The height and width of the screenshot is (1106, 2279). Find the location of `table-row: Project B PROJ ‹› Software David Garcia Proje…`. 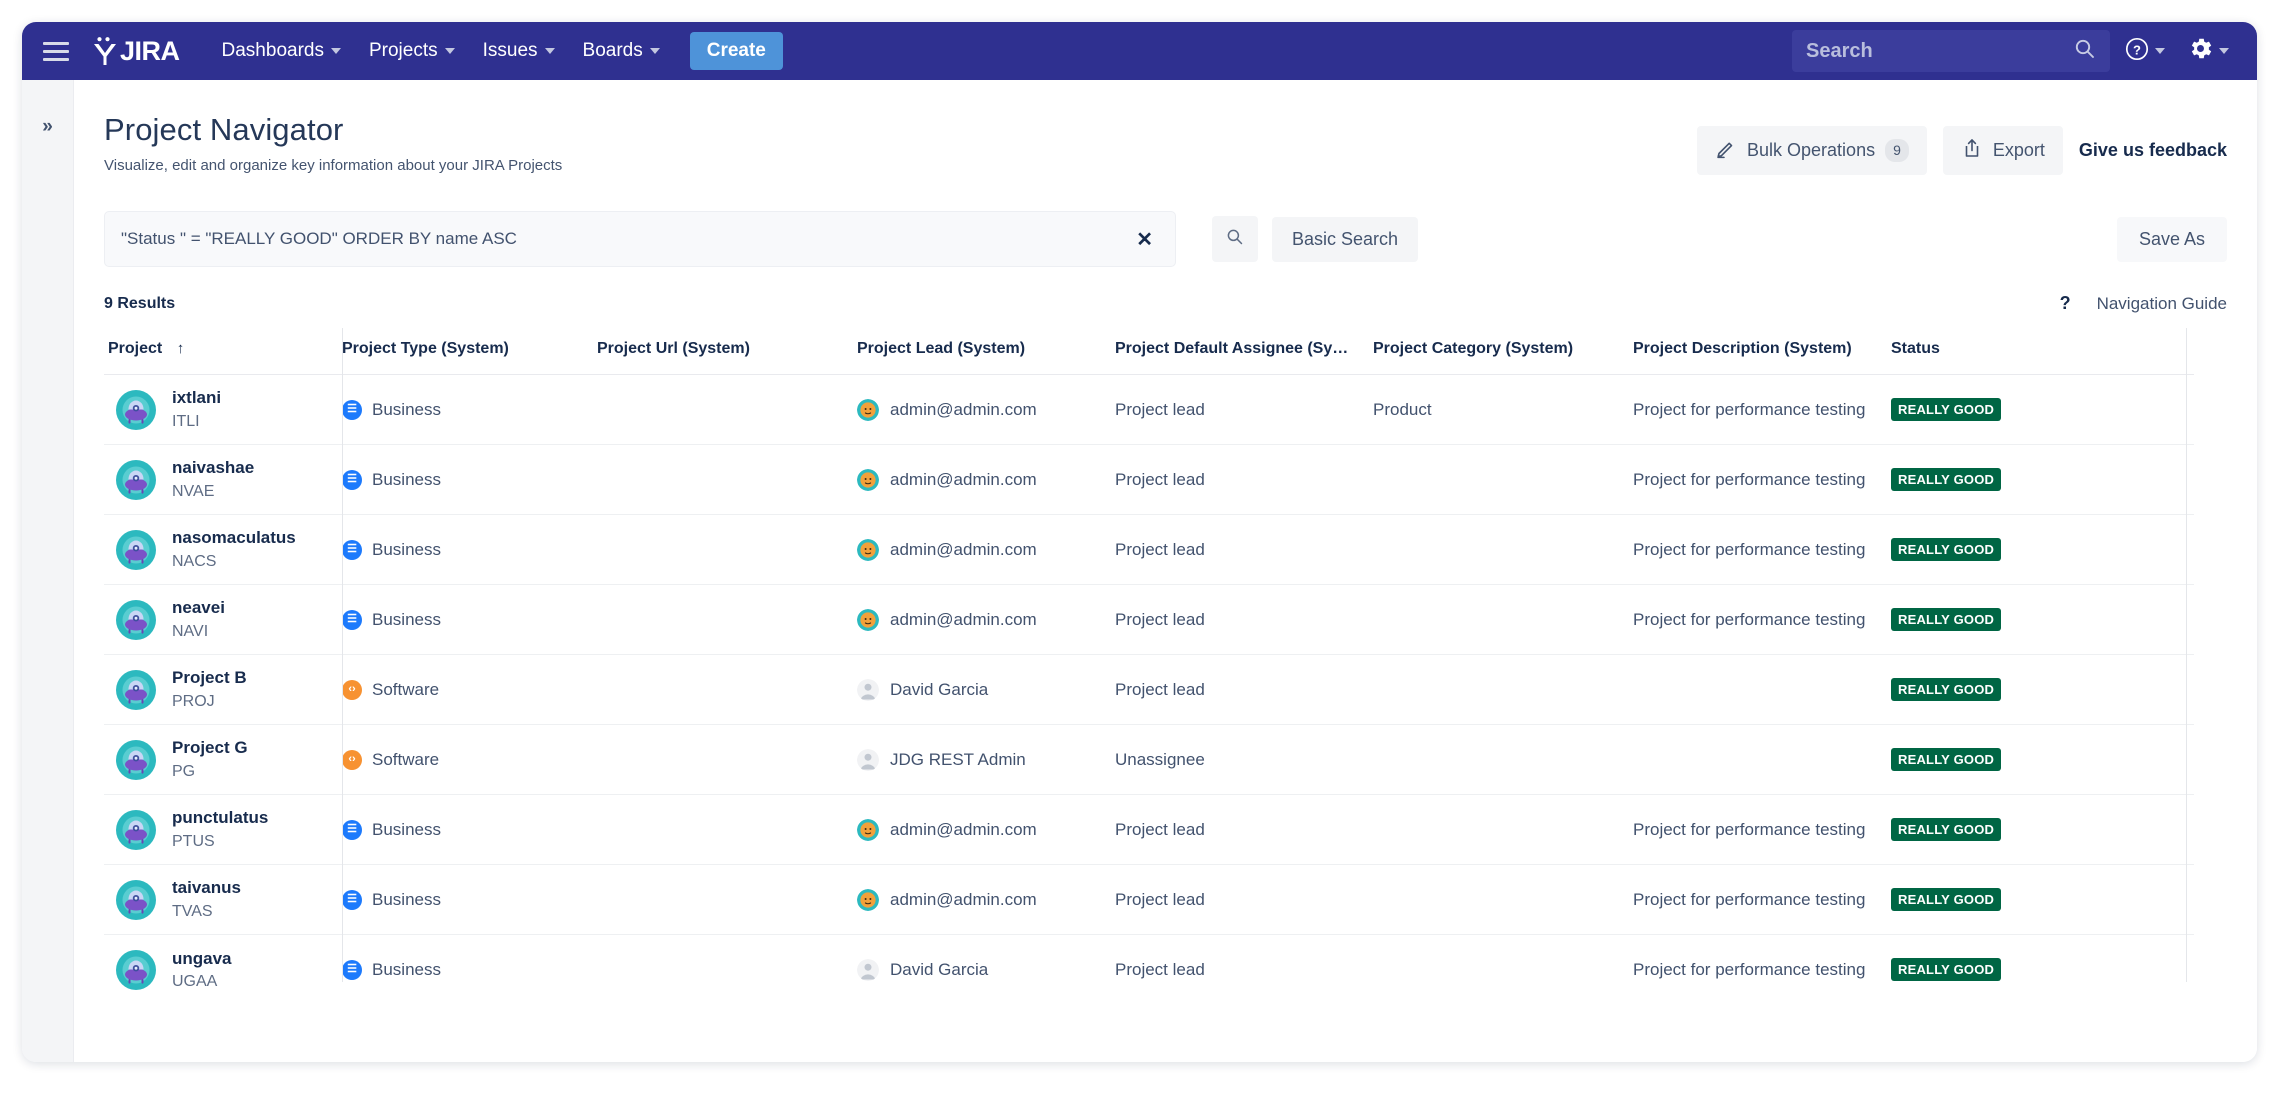

table-row: Project B PROJ ‹› Software David Garcia Proje… is located at coordinates (1149, 689).